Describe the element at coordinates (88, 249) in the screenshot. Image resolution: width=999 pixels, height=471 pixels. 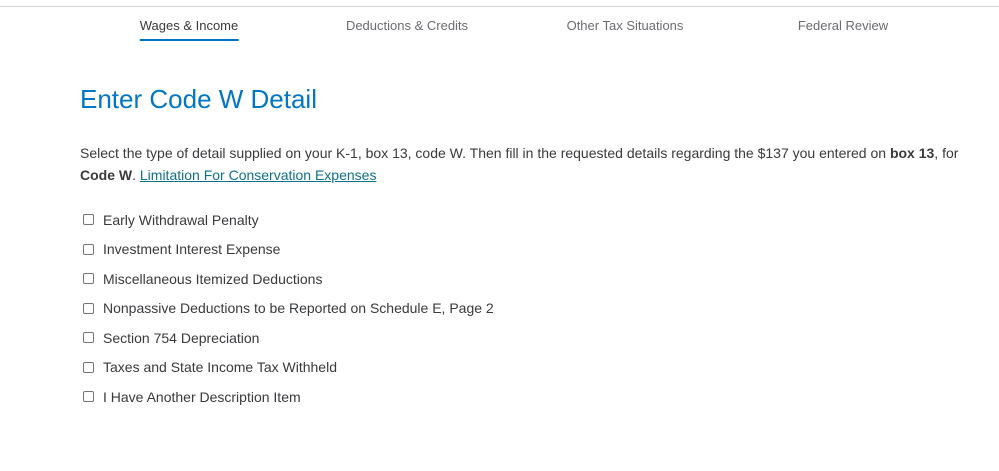
I see `investment-interest-expense-checkbox` at that location.